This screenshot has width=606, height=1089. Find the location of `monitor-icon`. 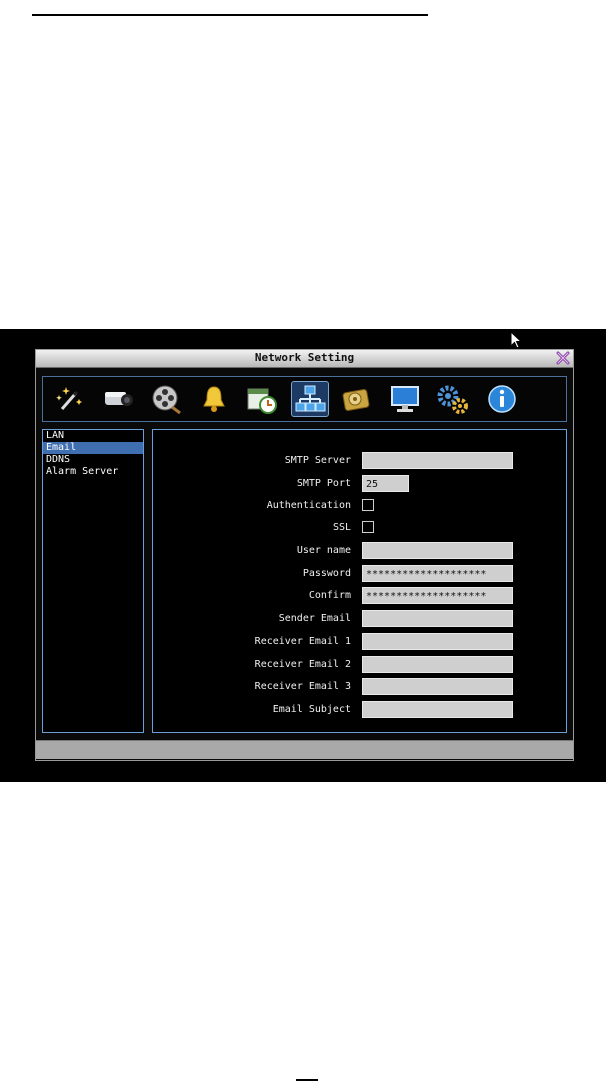

monitor-icon is located at coordinates (405, 399).